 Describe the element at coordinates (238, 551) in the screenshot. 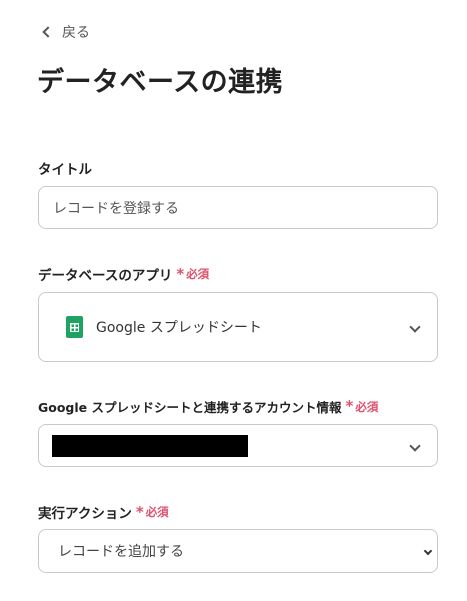

I see `action-select: レコードを追加する` at that location.